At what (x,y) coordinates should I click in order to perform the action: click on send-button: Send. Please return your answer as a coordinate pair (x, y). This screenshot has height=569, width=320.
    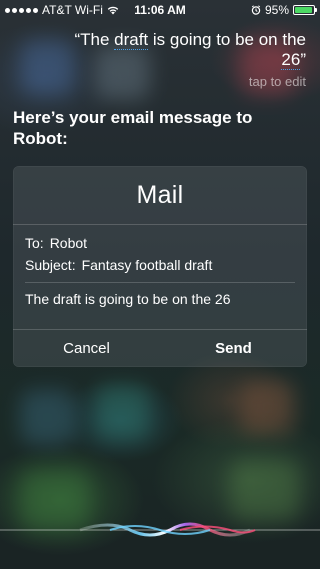
    Looking at the image, I should click on (233, 348).